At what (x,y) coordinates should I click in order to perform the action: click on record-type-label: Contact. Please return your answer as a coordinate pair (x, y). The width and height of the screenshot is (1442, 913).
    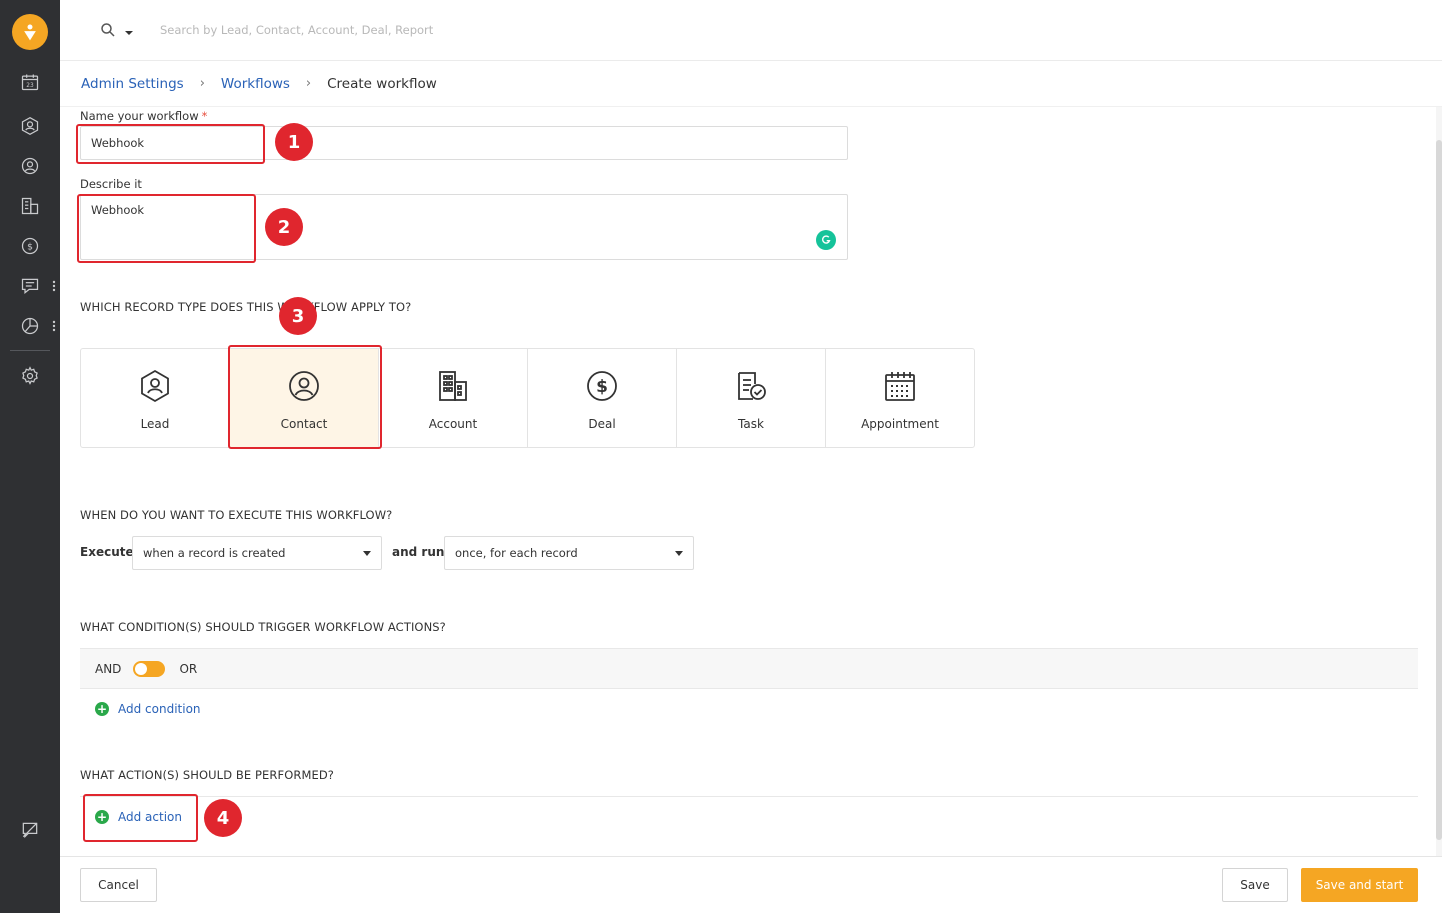
    Looking at the image, I should click on (304, 424).